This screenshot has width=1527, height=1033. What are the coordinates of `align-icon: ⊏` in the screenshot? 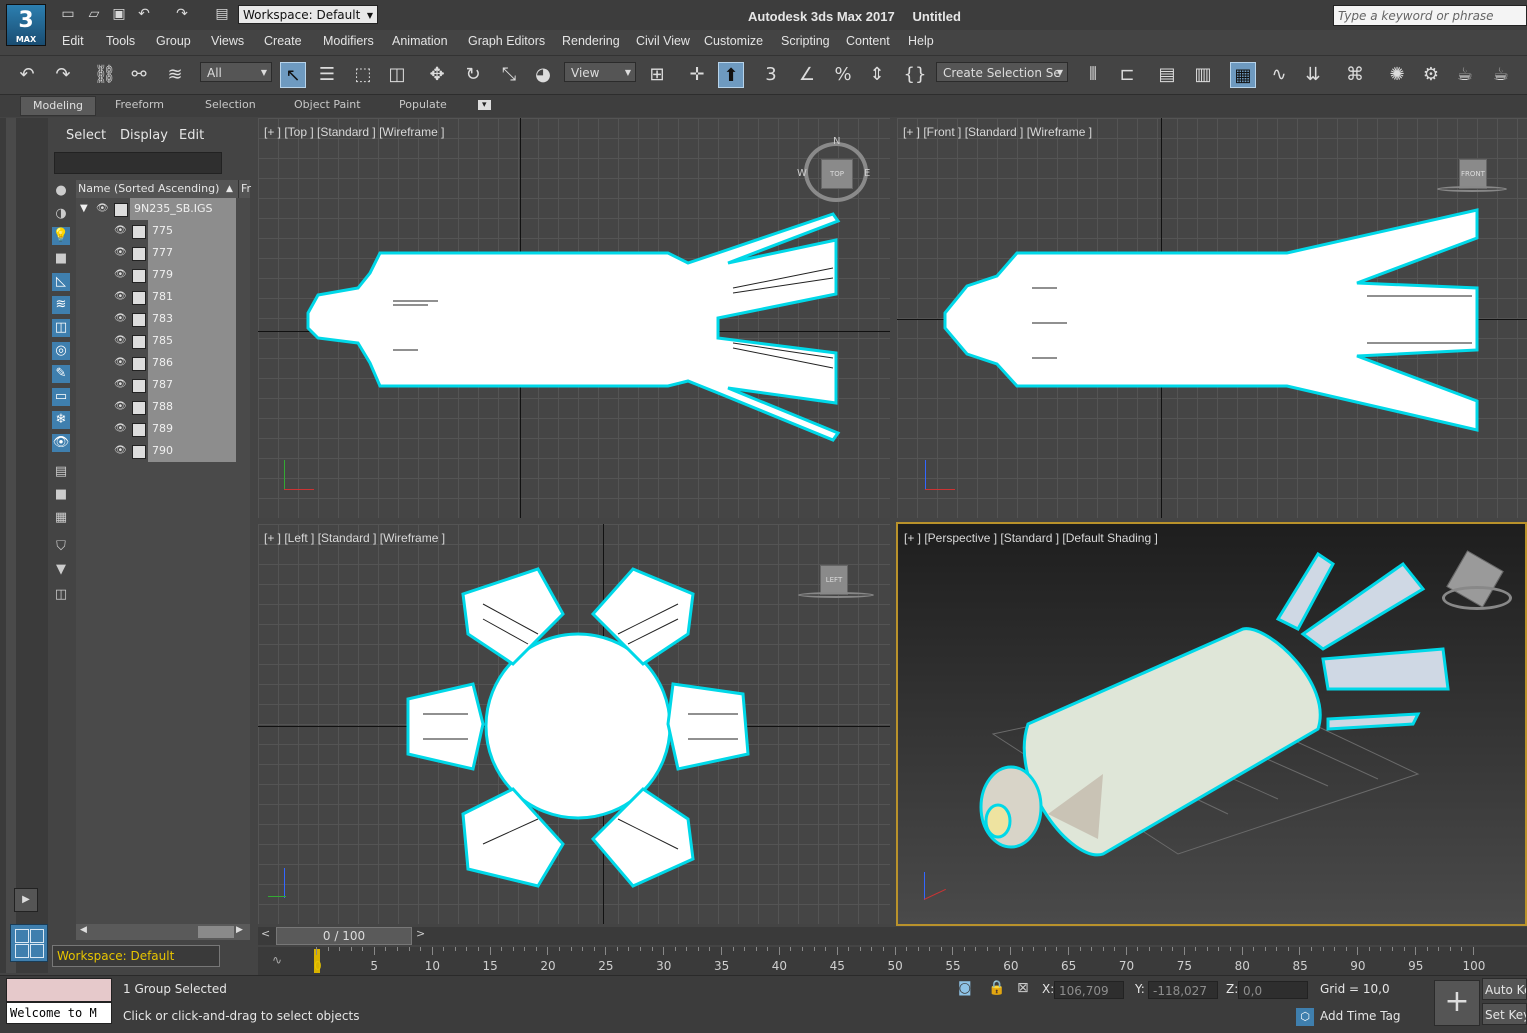 It's located at (1127, 75).